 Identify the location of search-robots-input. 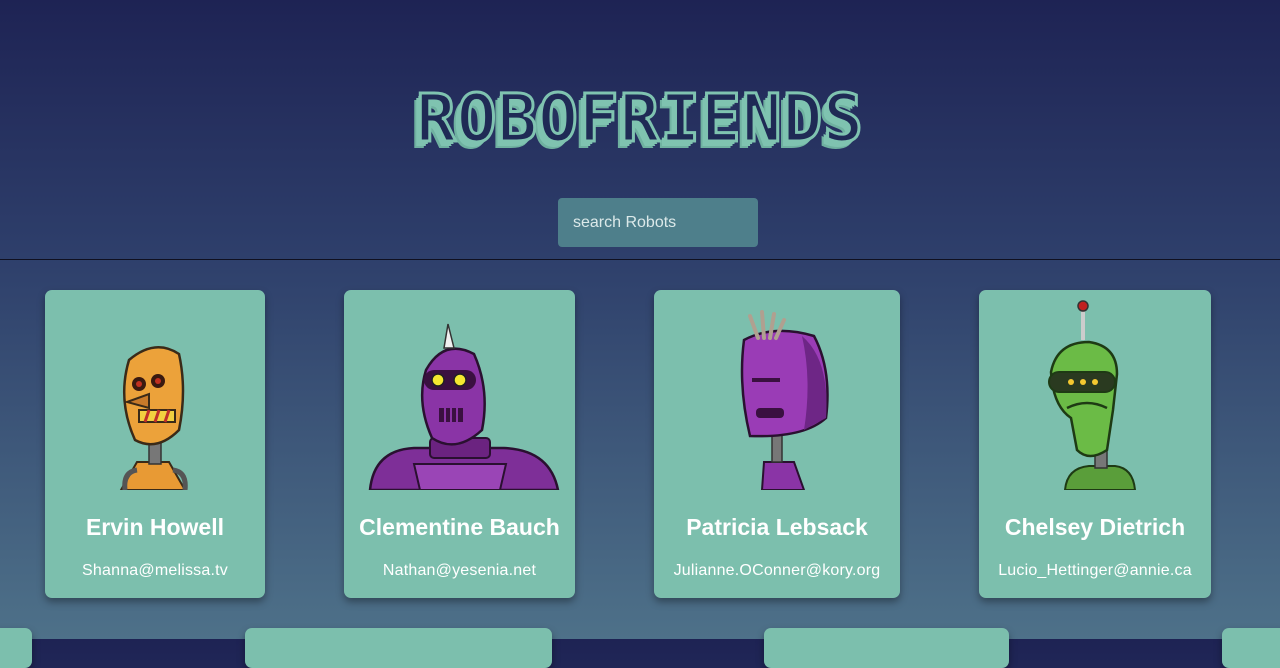
(658, 222).